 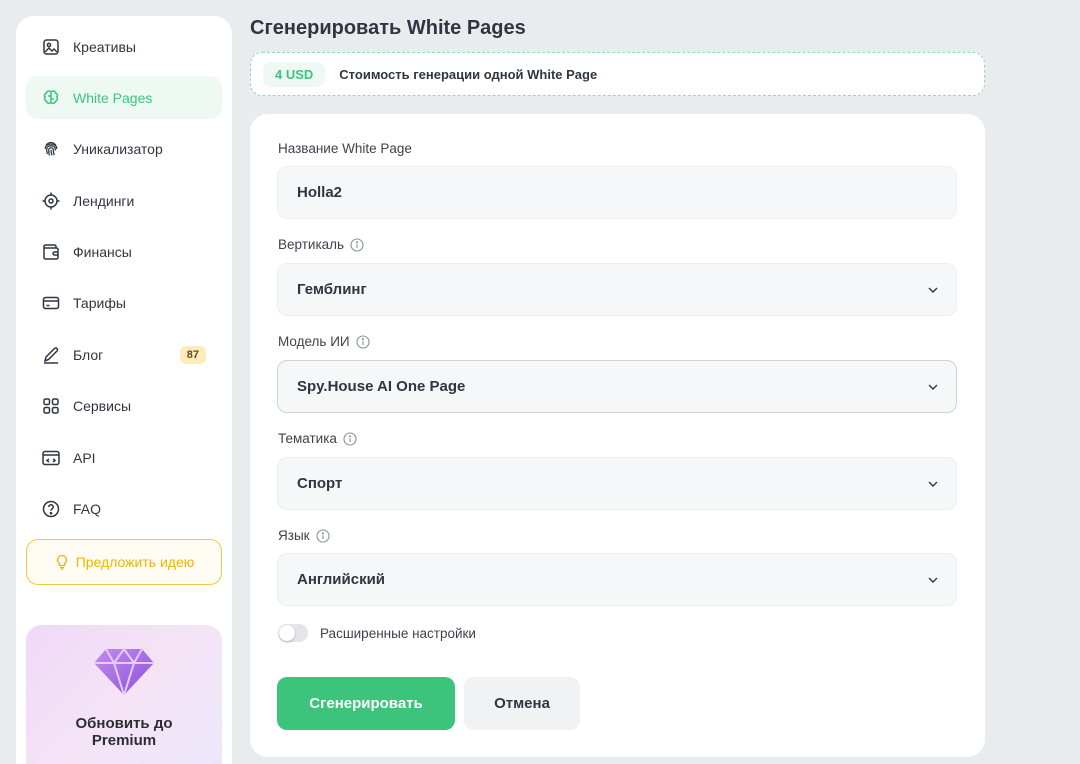 I want to click on brain-icon, so click(x=51, y=98).